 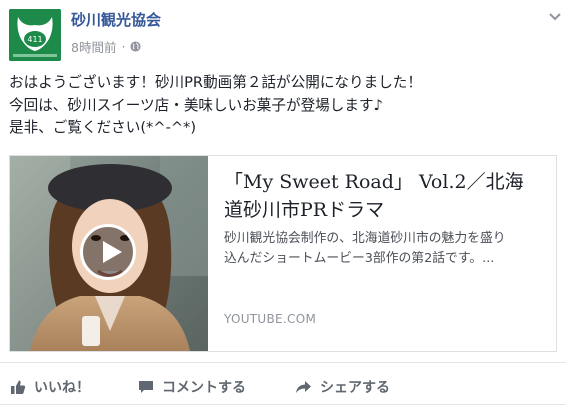 What do you see at coordinates (204, 388) in the screenshot?
I see `comment-label: コメントする` at bounding box center [204, 388].